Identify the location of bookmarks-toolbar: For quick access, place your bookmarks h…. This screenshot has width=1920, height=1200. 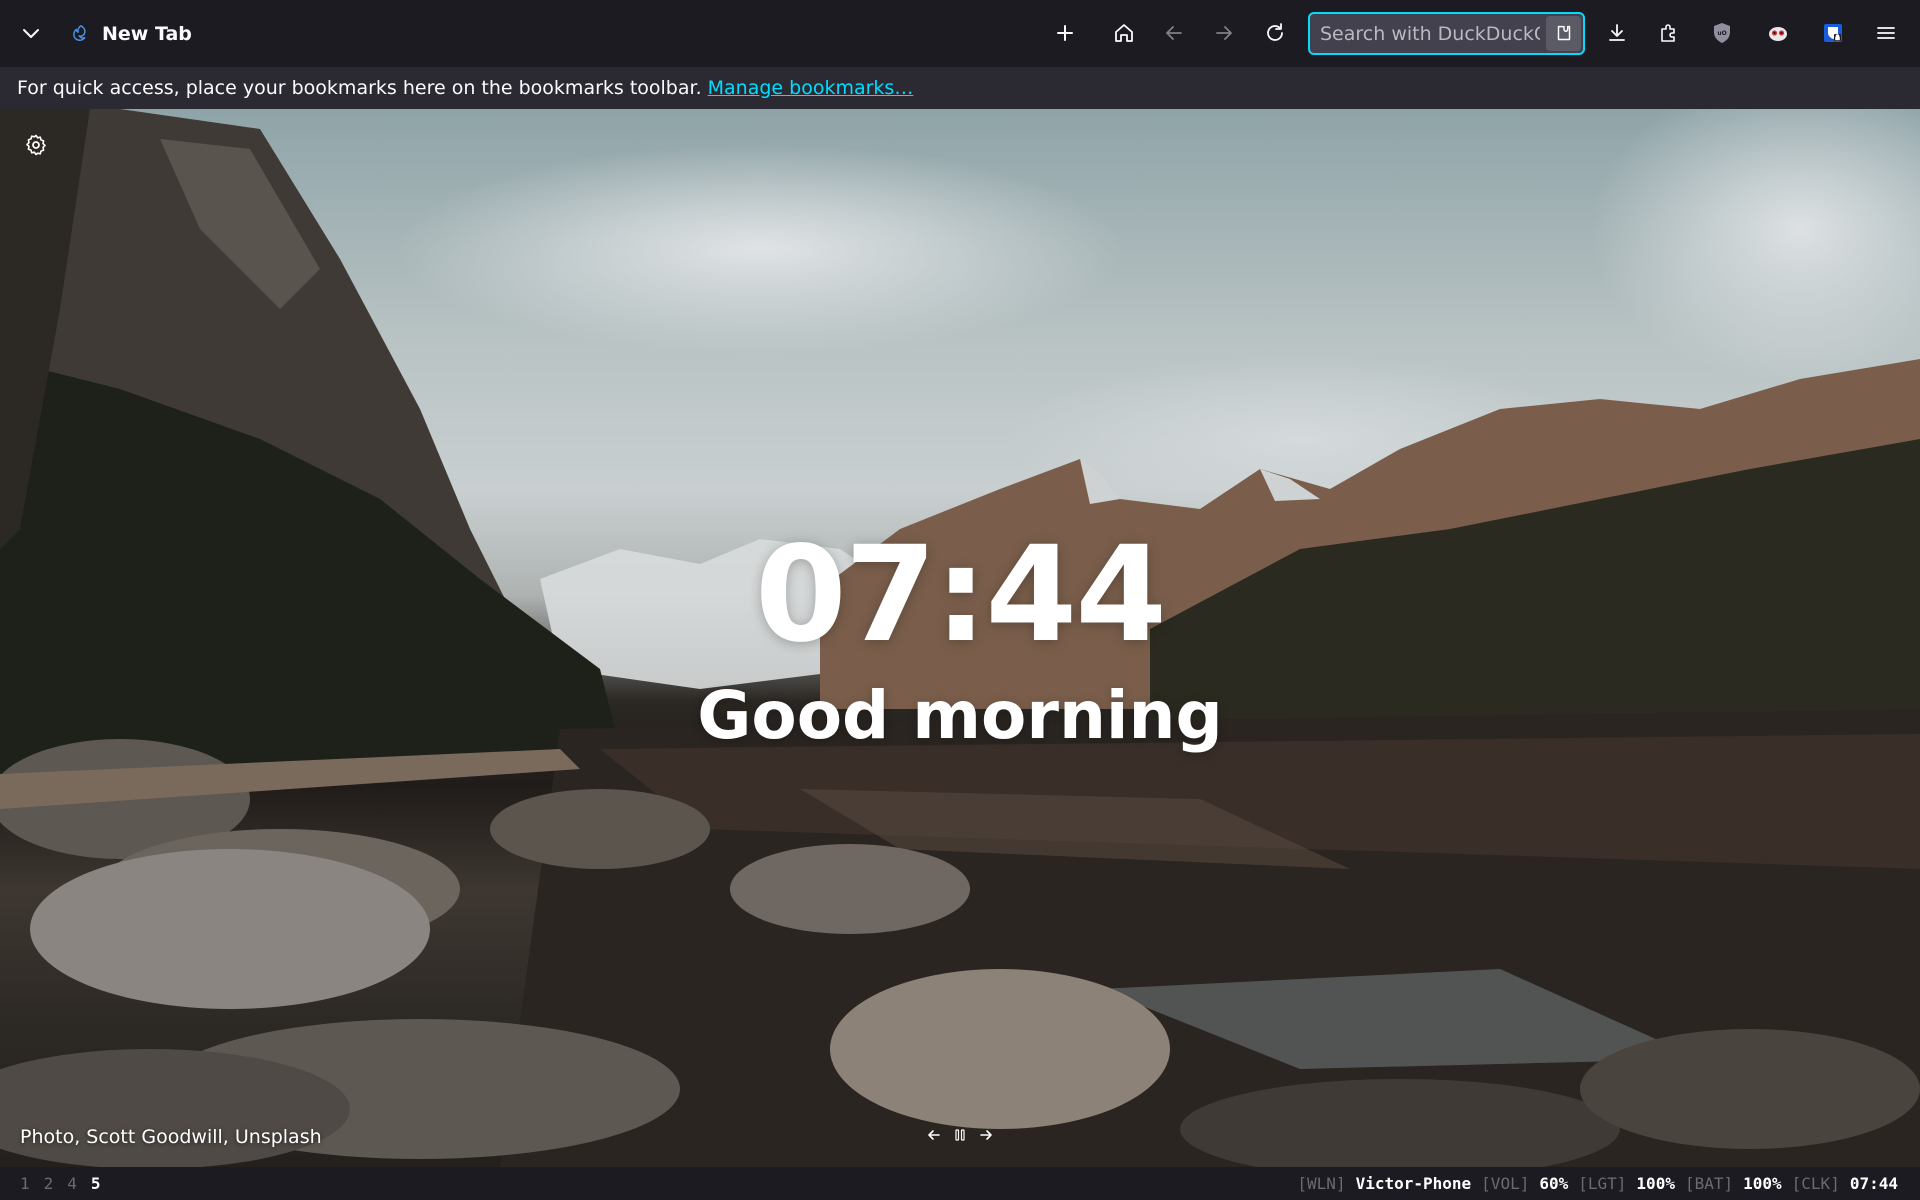
(960, 88).